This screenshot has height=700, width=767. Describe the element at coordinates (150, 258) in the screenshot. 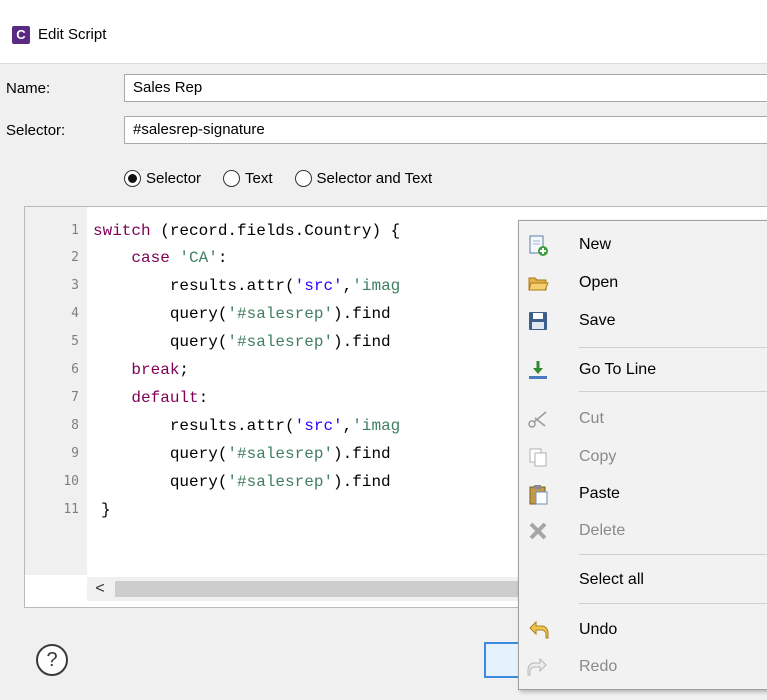

I see `code-token: case` at that location.